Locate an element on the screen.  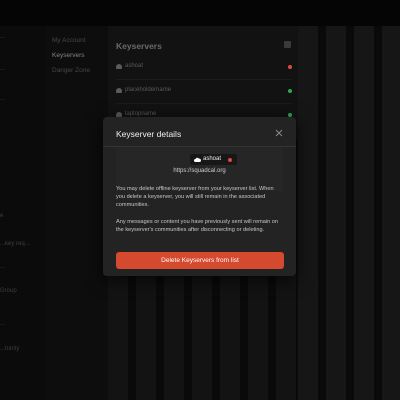
nav-item-my-account: My Account is located at coordinates (69, 40).